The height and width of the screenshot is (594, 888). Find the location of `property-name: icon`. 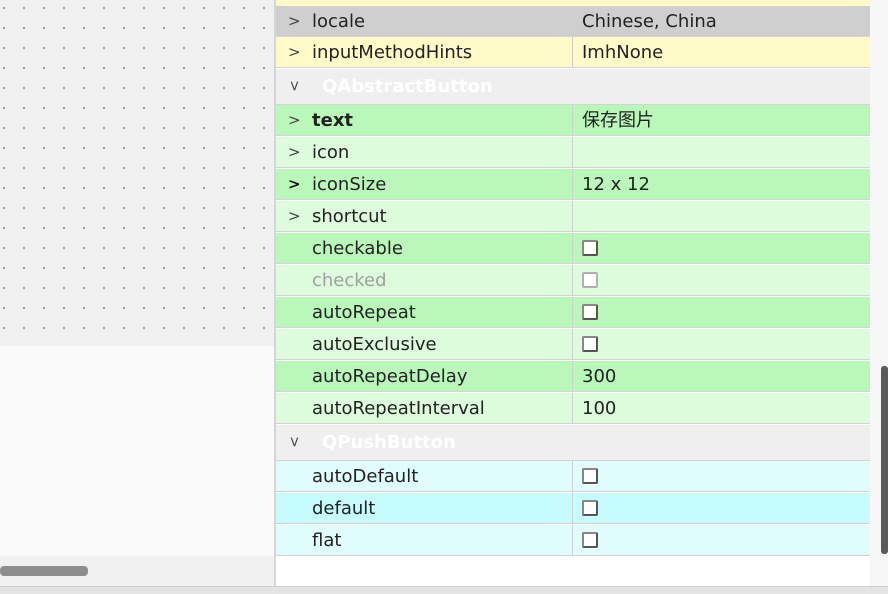

property-name: icon is located at coordinates (331, 152).